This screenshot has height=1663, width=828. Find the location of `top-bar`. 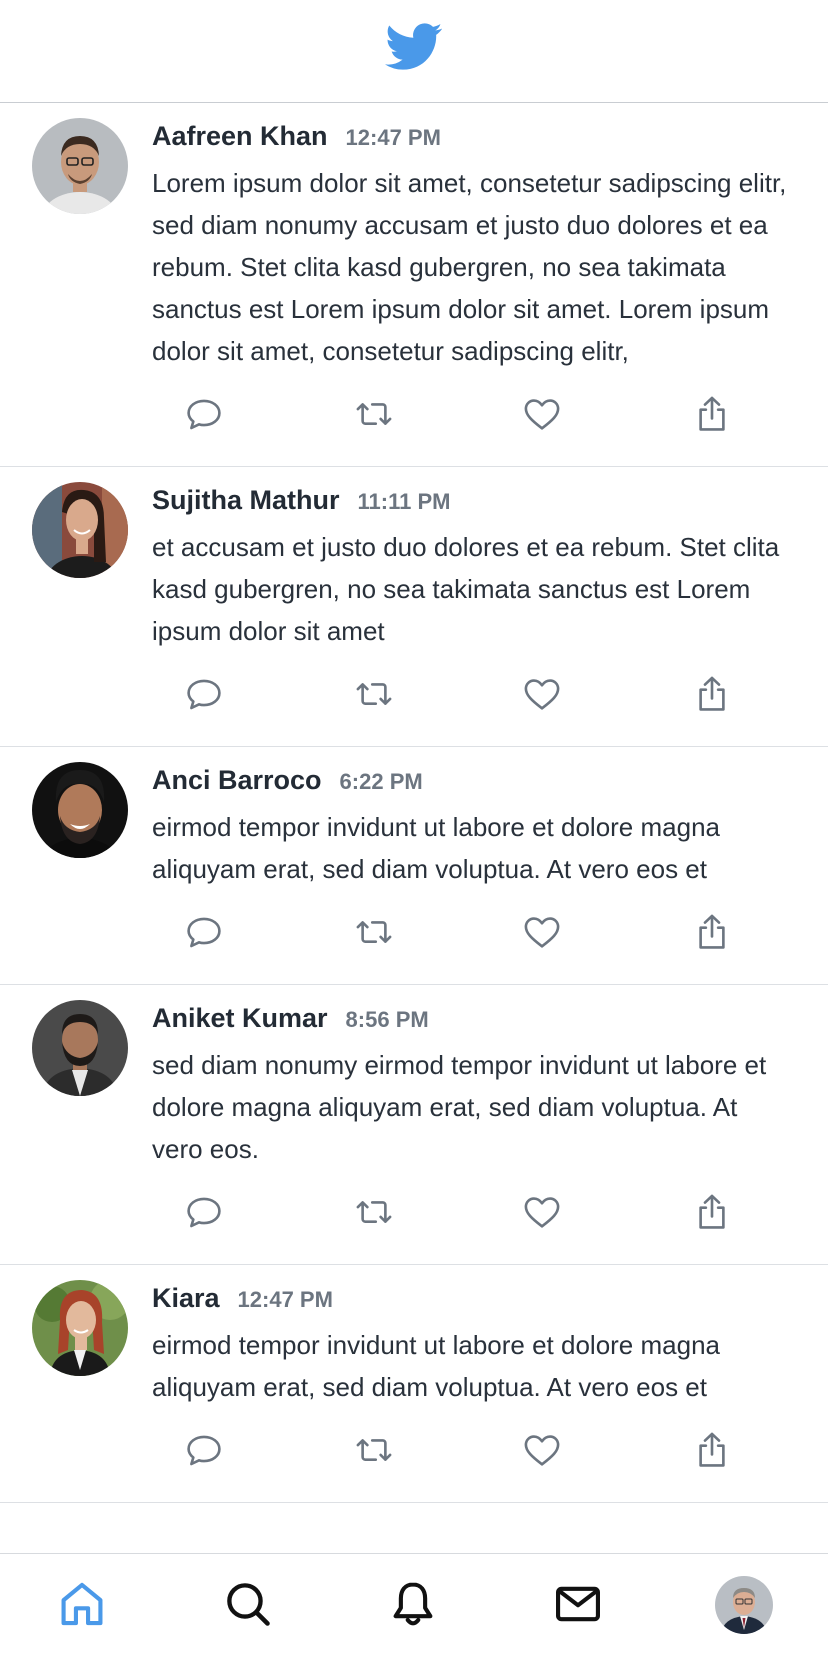

top-bar is located at coordinates (414, 51).